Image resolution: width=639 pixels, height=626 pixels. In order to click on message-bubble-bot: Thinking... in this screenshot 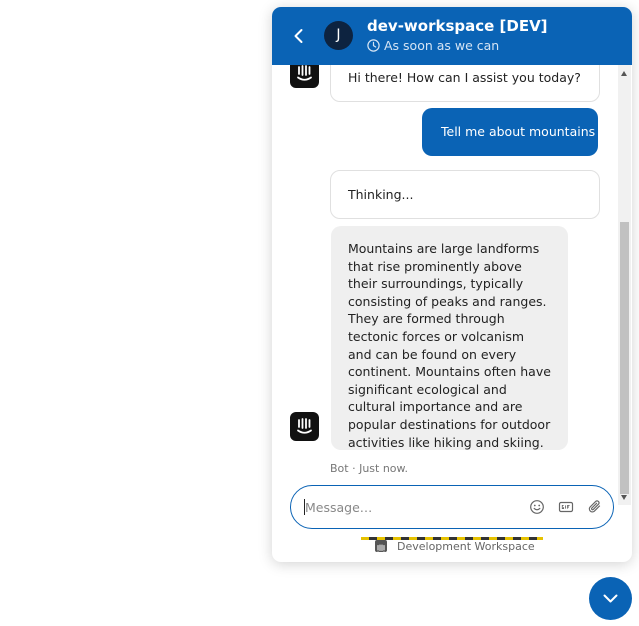, I will do `click(465, 194)`.